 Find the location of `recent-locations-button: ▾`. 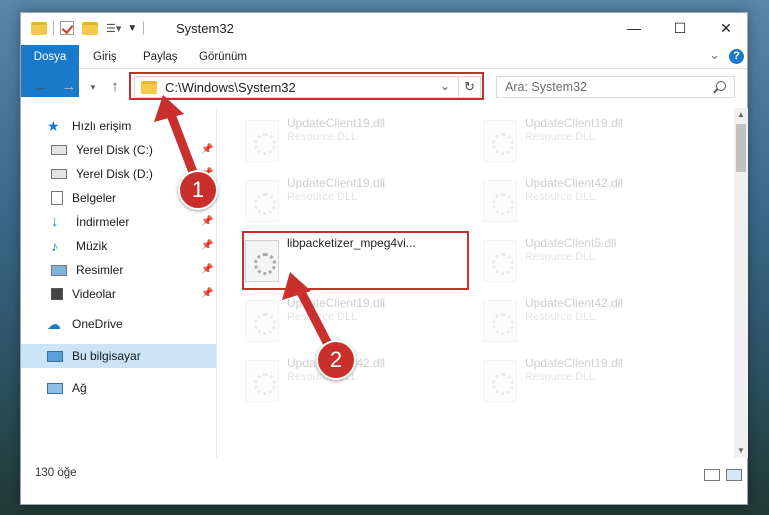

recent-locations-button: ▾ is located at coordinates (93, 87).